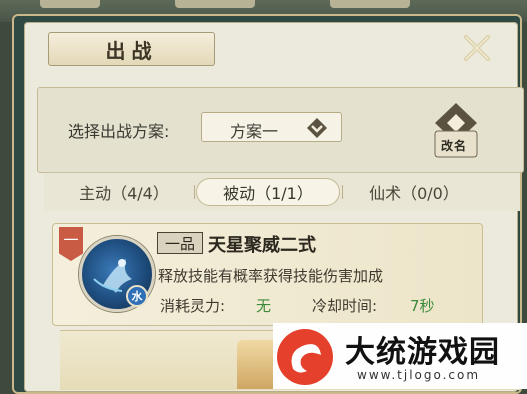  Describe the element at coordinates (264, 306) in the screenshot. I see `cost-value: 无` at that location.